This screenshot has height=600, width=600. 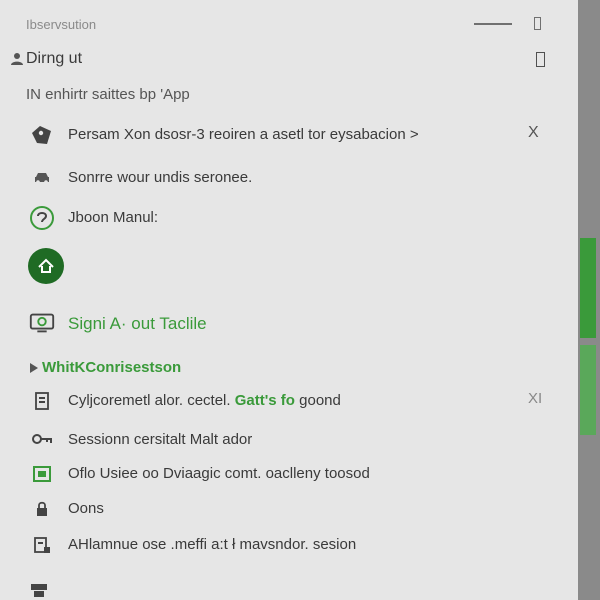 I want to click on list-item-service: Sonrre wour undis seronee., so click(x=289, y=178).